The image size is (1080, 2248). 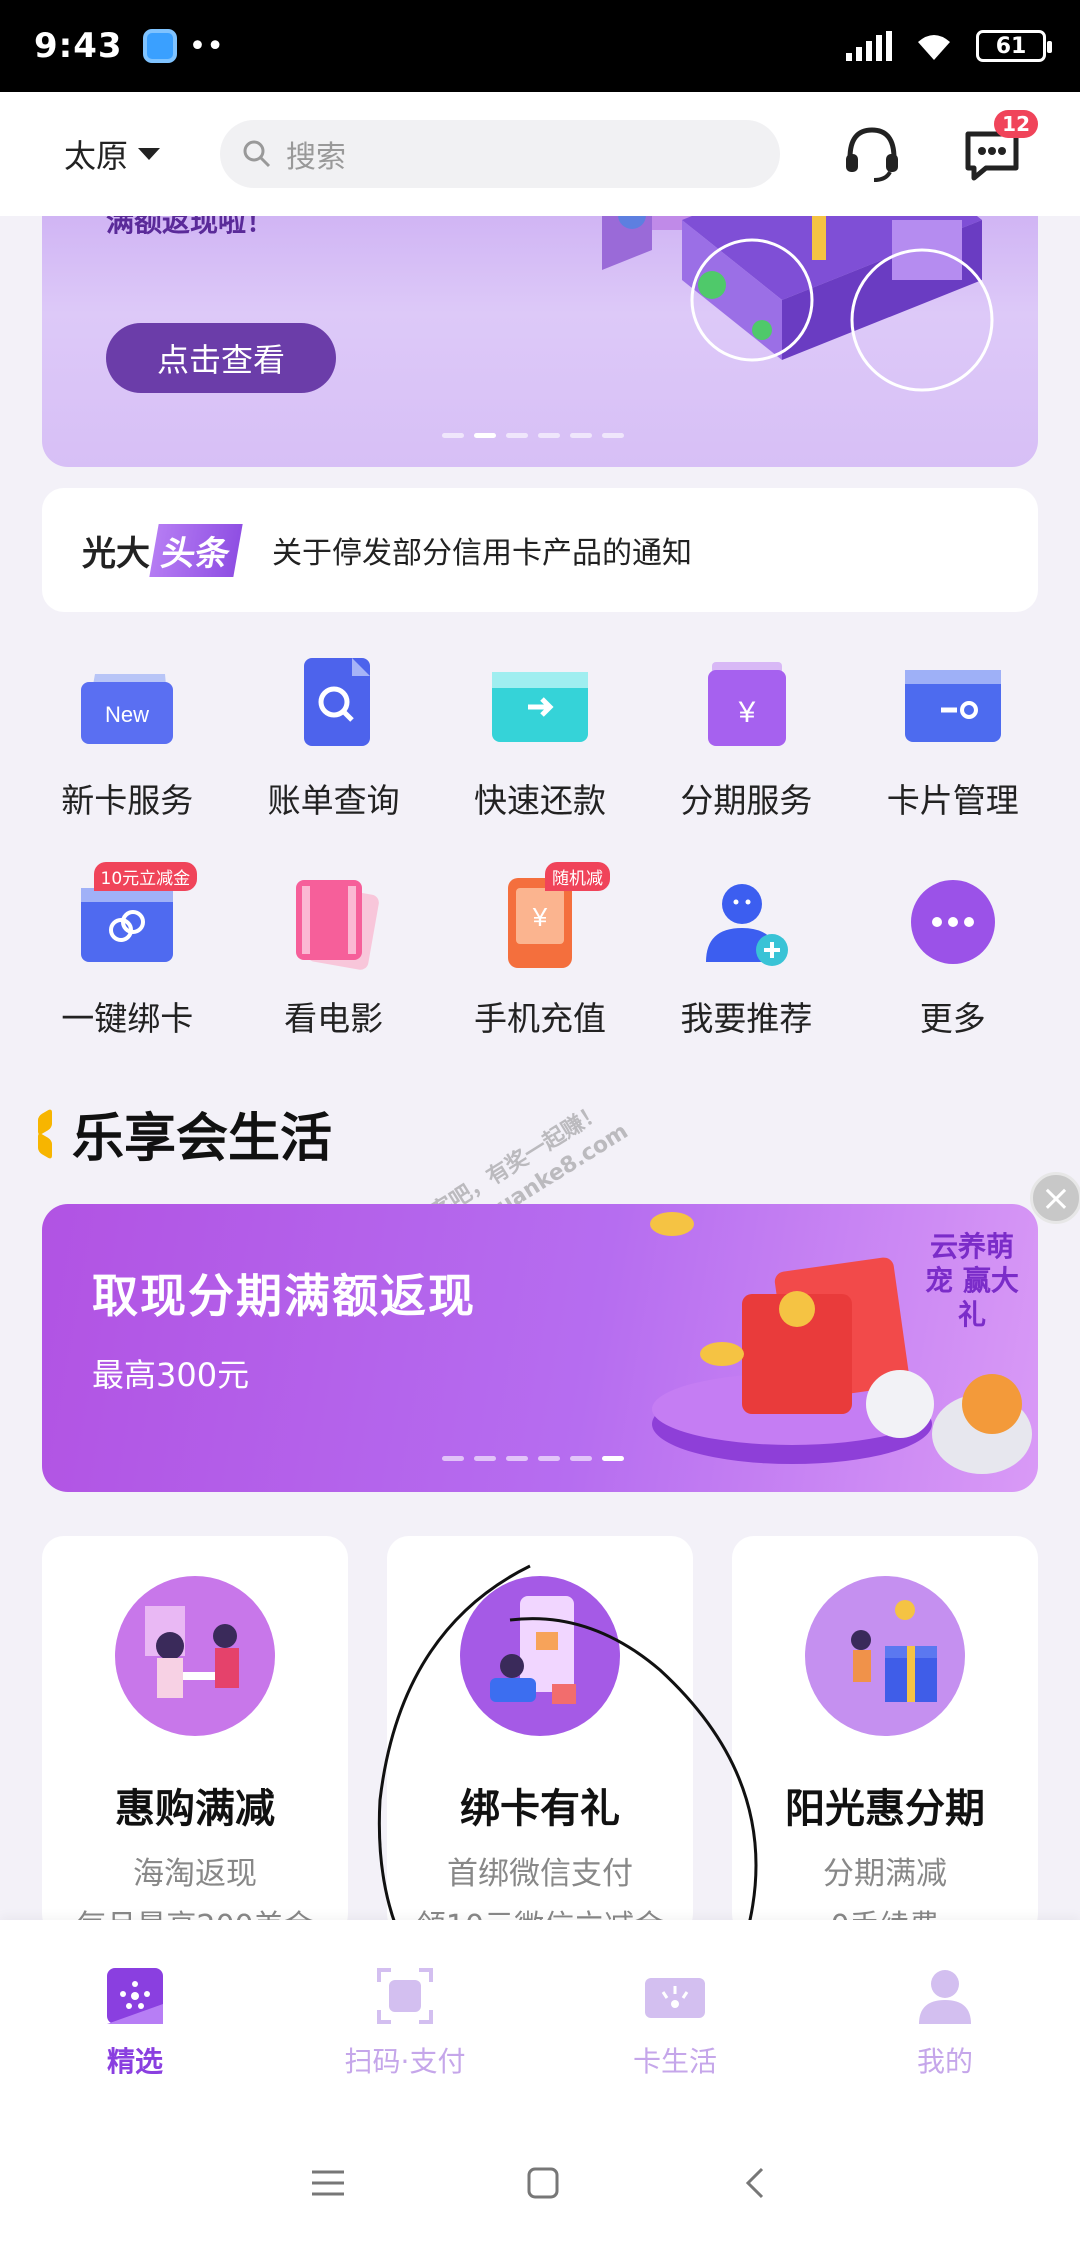 I want to click on bill-search-icon, so click(x=334, y=704).